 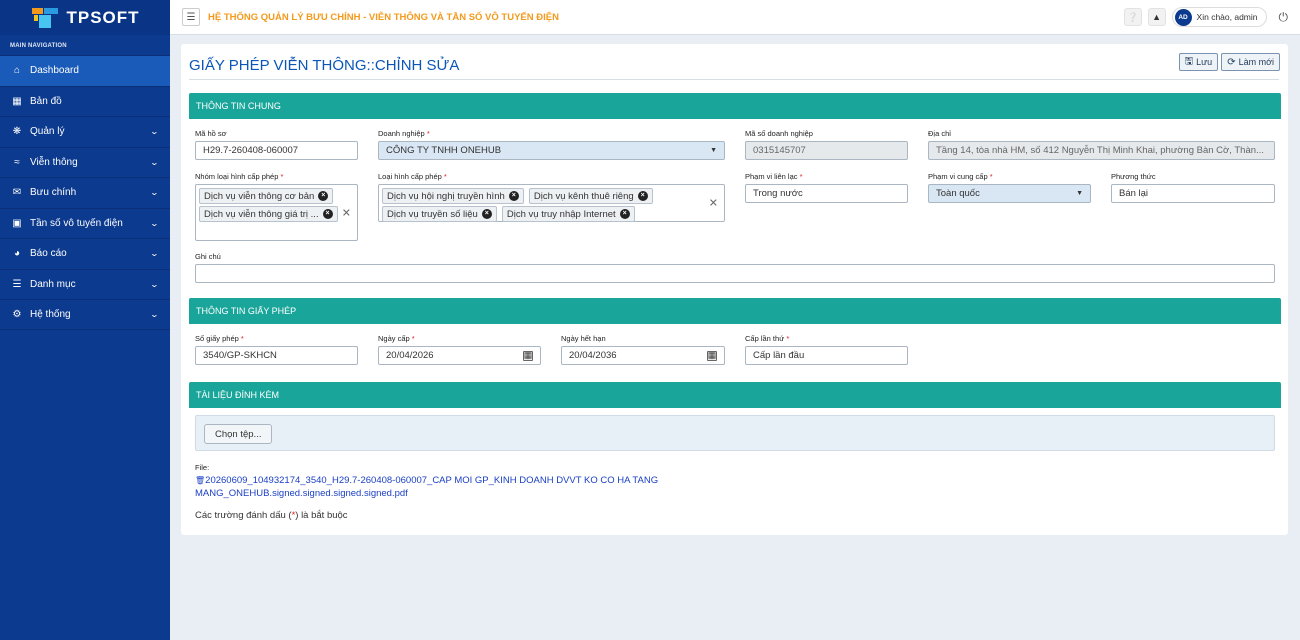 What do you see at coordinates (202, 467) in the screenshot?
I see `file-label: File:` at bounding box center [202, 467].